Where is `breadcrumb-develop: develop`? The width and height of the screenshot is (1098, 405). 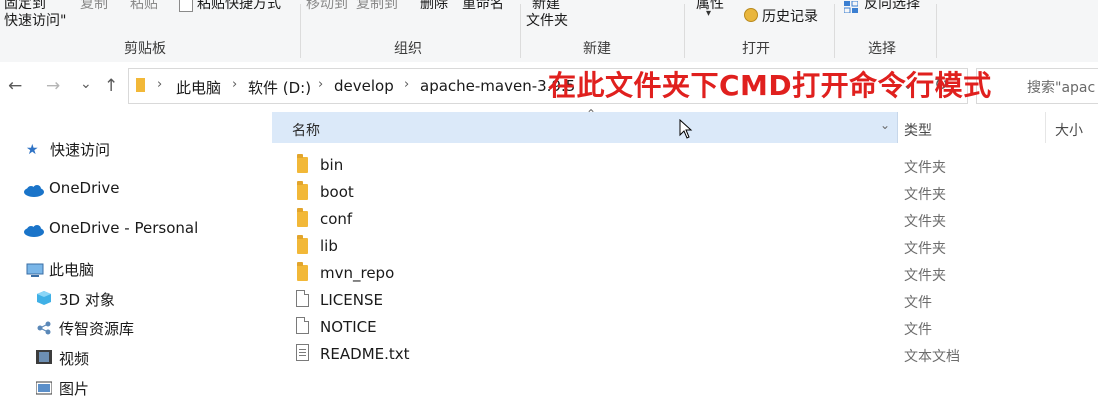 breadcrumb-develop: develop is located at coordinates (364, 86).